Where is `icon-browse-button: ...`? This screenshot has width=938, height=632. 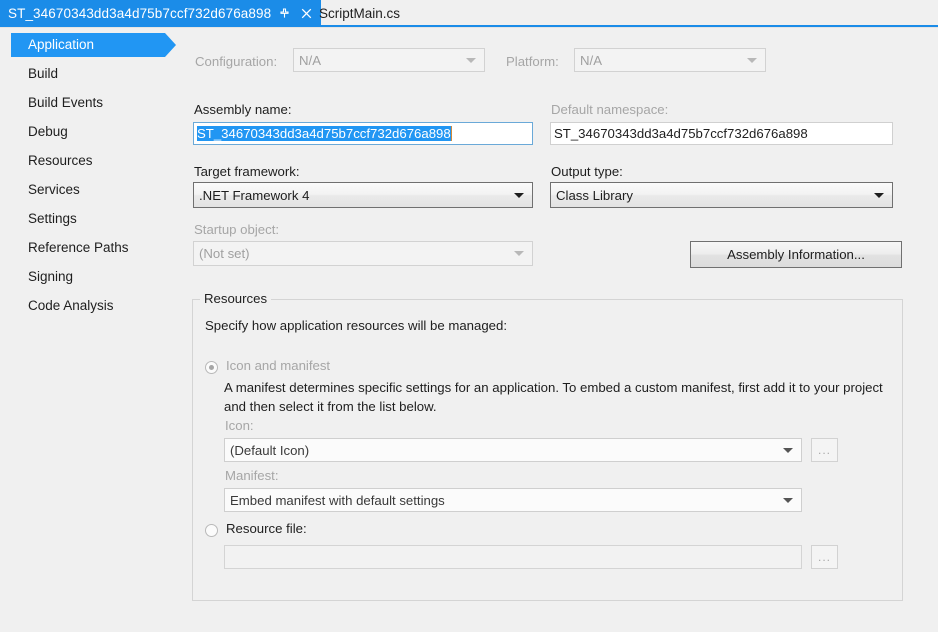 icon-browse-button: ... is located at coordinates (824, 450).